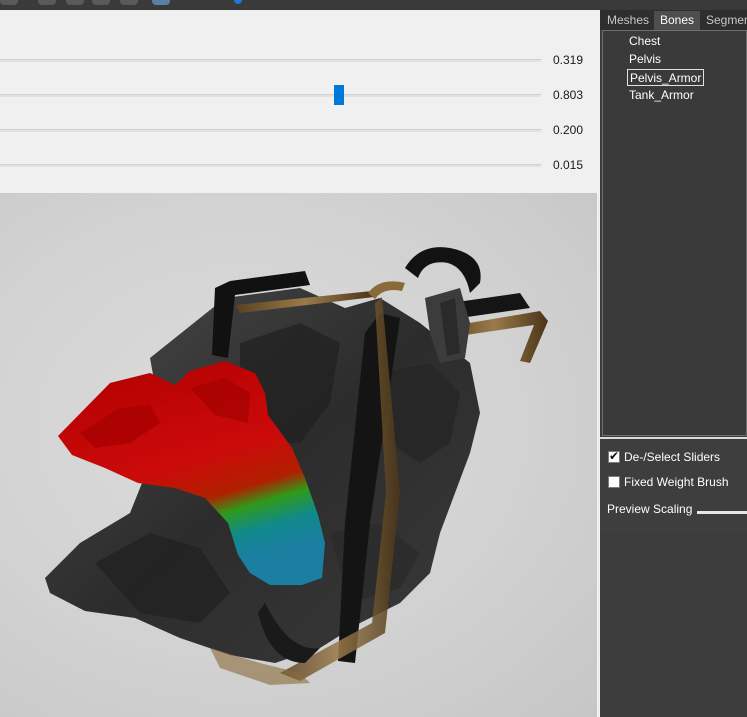  Describe the element at coordinates (666, 77) in the screenshot. I see `bone-item-pelvis-armor: Pelvis_Armor` at that location.